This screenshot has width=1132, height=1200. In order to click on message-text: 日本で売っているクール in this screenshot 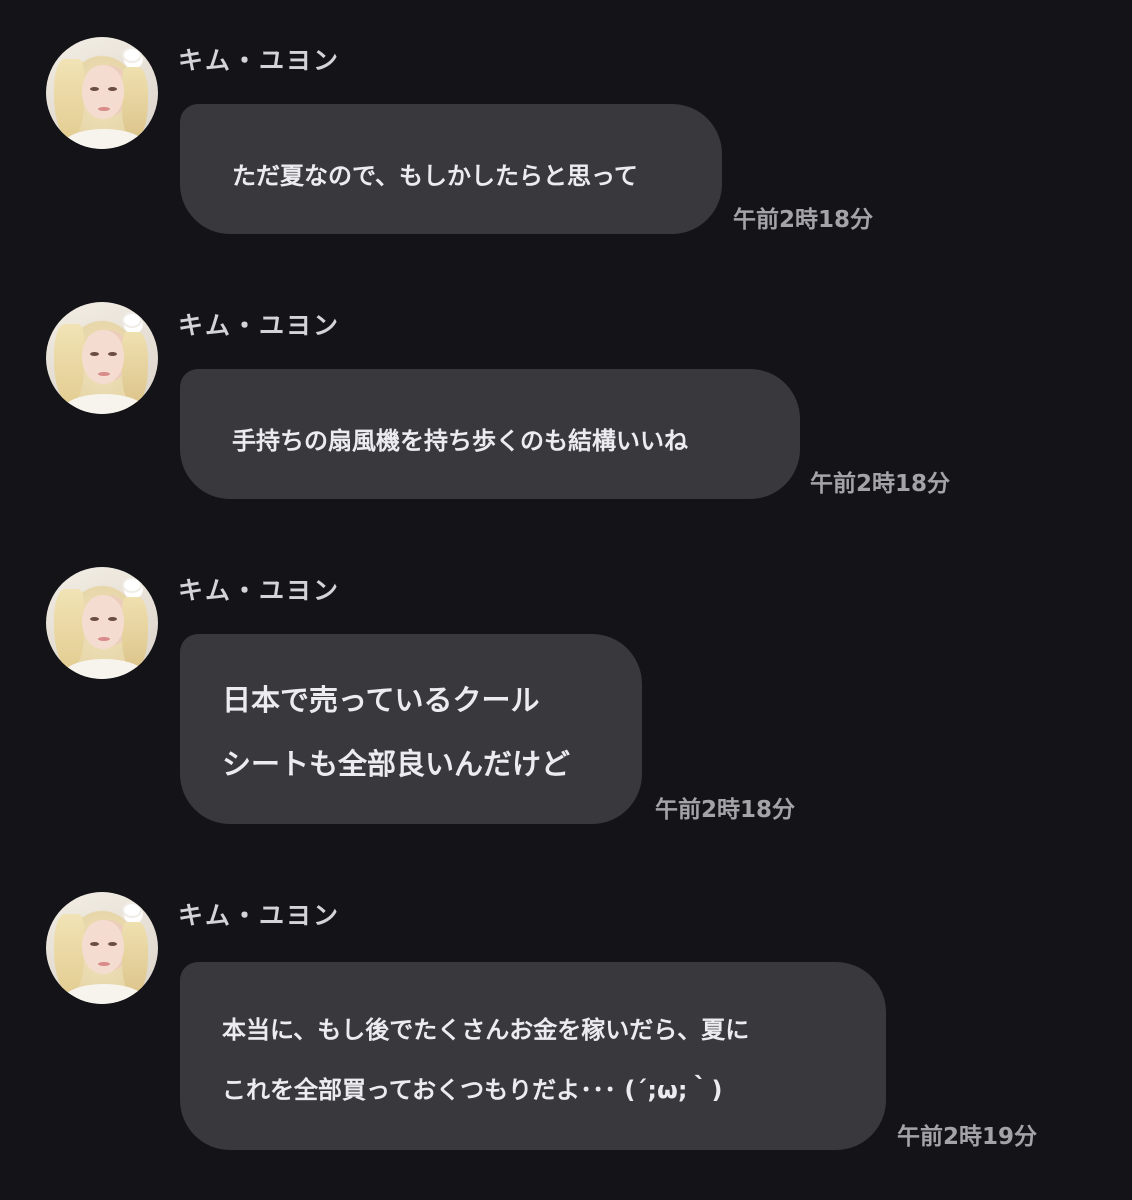, I will do `click(381, 700)`.